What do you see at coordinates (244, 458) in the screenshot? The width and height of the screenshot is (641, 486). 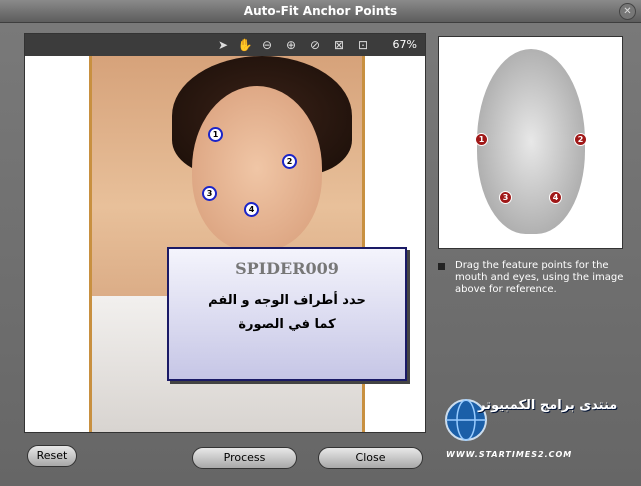 I see `process-button: Process` at bounding box center [244, 458].